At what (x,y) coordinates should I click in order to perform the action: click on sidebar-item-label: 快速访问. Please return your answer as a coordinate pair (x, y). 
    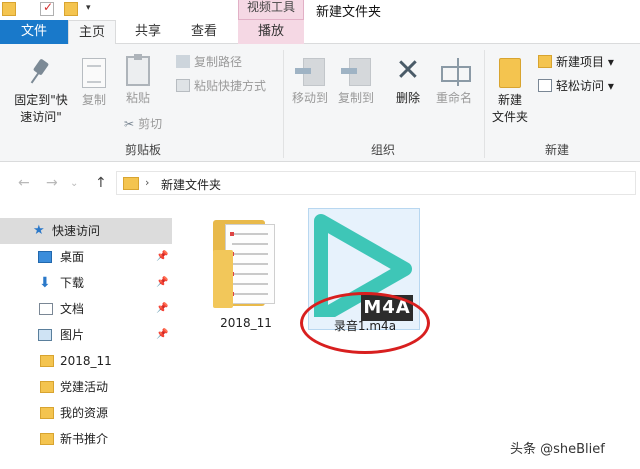
    Looking at the image, I should click on (76, 231).